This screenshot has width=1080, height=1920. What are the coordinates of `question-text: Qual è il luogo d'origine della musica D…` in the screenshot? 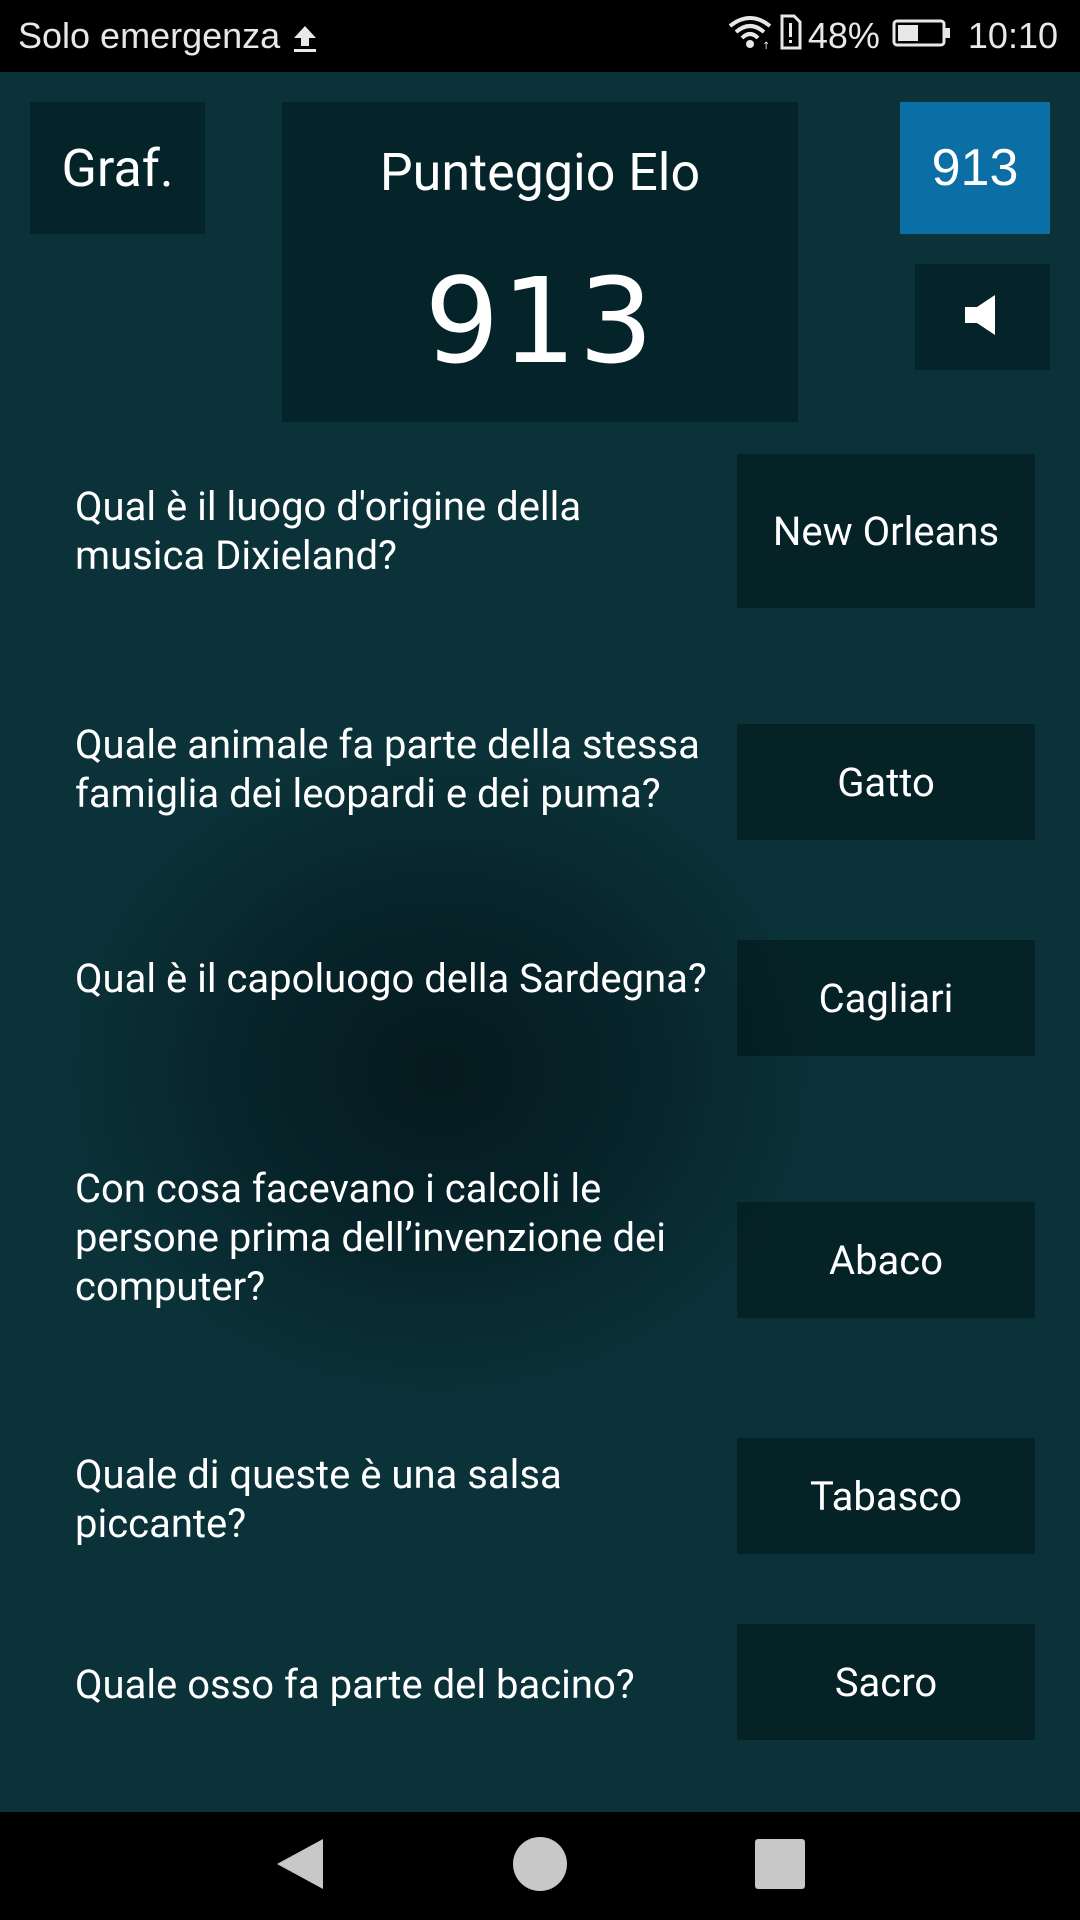 It's located at (328, 531).